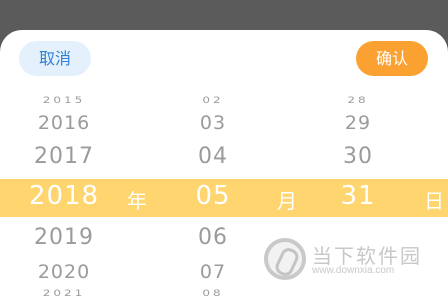 The width and height of the screenshot is (448, 301). What do you see at coordinates (213, 272) in the screenshot?
I see `month-option: 07` at bounding box center [213, 272].